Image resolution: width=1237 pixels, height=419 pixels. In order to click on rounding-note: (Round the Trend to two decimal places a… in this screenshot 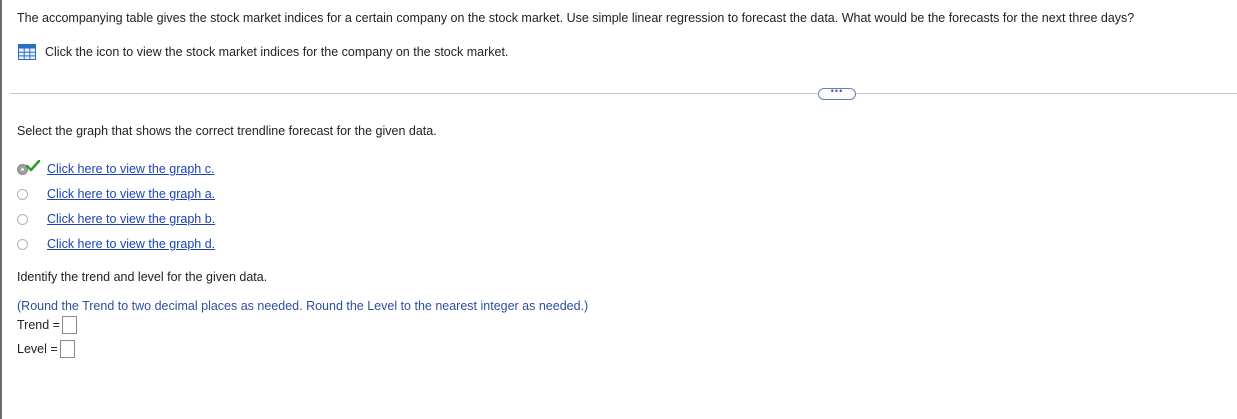, I will do `click(303, 306)`.